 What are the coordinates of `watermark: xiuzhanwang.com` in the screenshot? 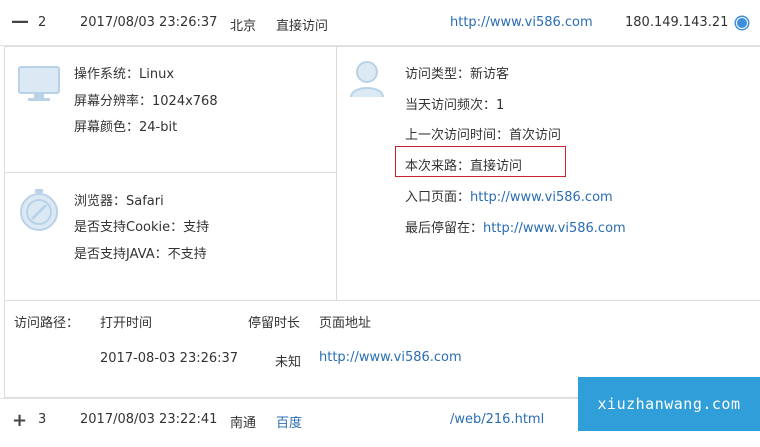 It's located at (669, 404).